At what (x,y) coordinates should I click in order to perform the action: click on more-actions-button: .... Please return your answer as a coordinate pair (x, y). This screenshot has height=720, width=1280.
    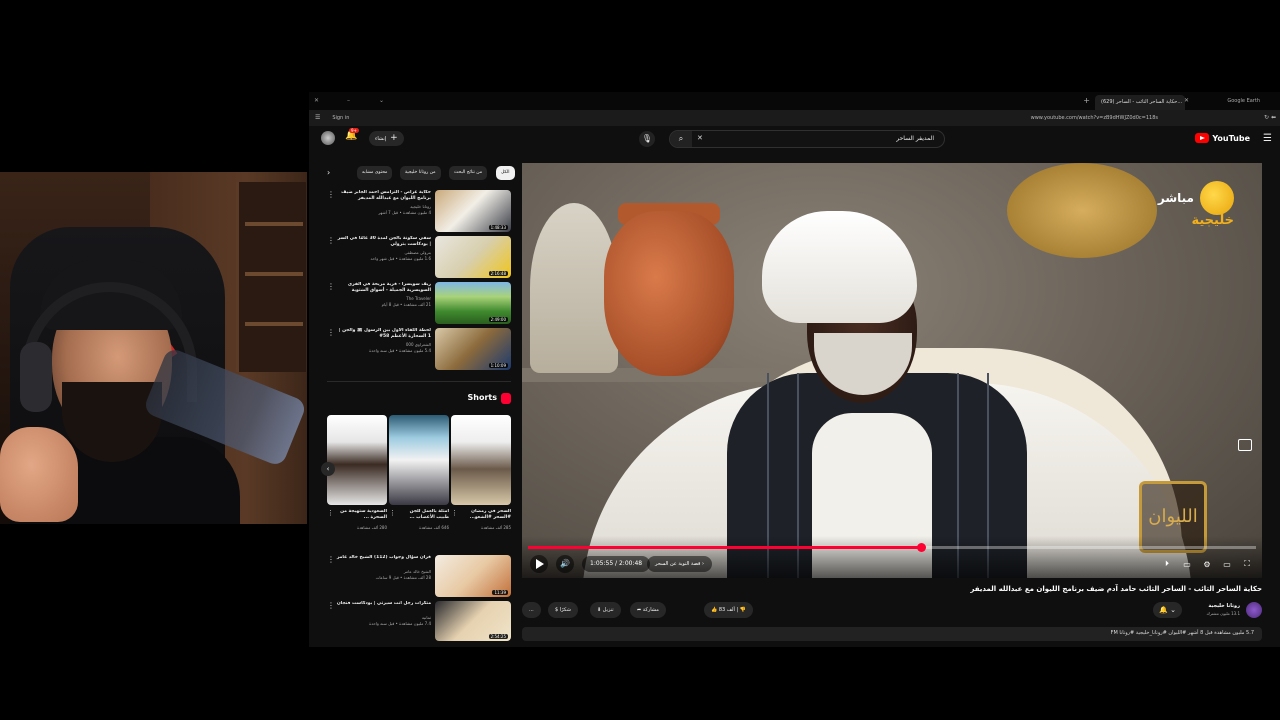
    Looking at the image, I should click on (531, 610).